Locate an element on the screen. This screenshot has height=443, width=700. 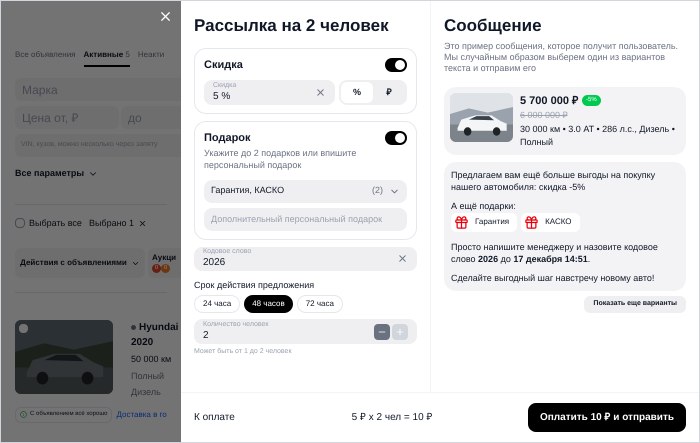
section-title: Скидка is located at coordinates (223, 65).